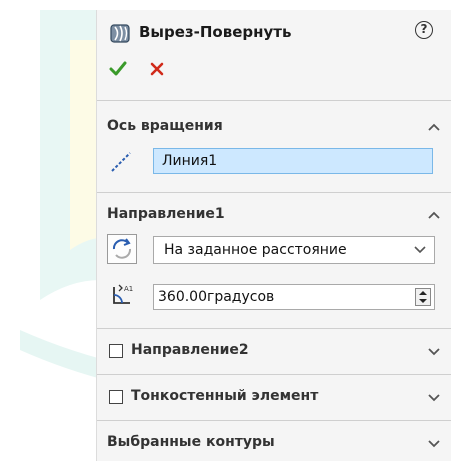  What do you see at coordinates (255, 250) in the screenshot?
I see `end-condition-value: На заданное расстояние` at bounding box center [255, 250].